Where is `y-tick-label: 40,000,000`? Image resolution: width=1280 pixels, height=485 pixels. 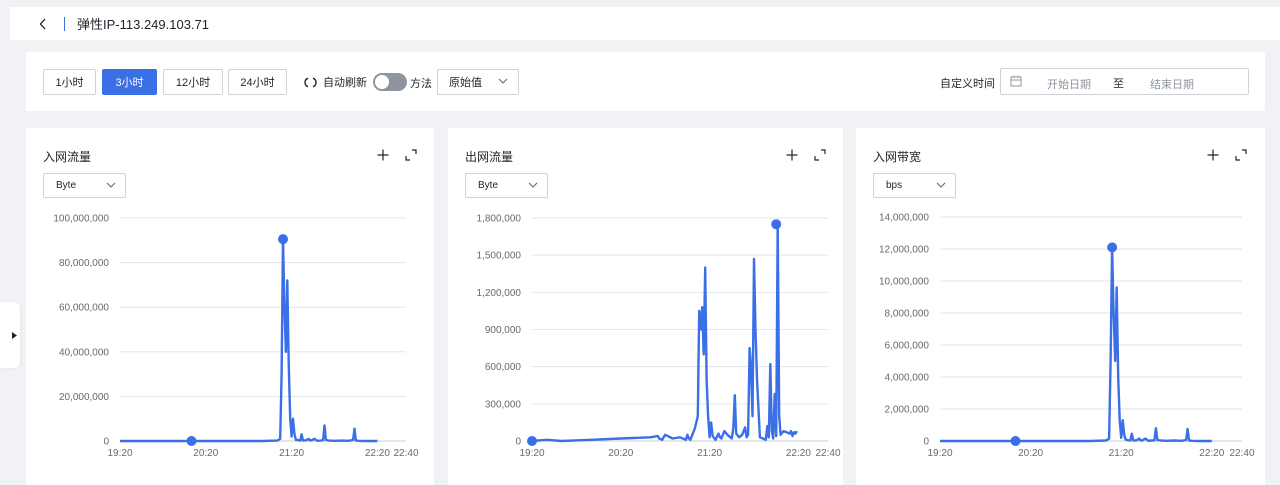
y-tick-label: 40,000,000 is located at coordinates (84, 352).